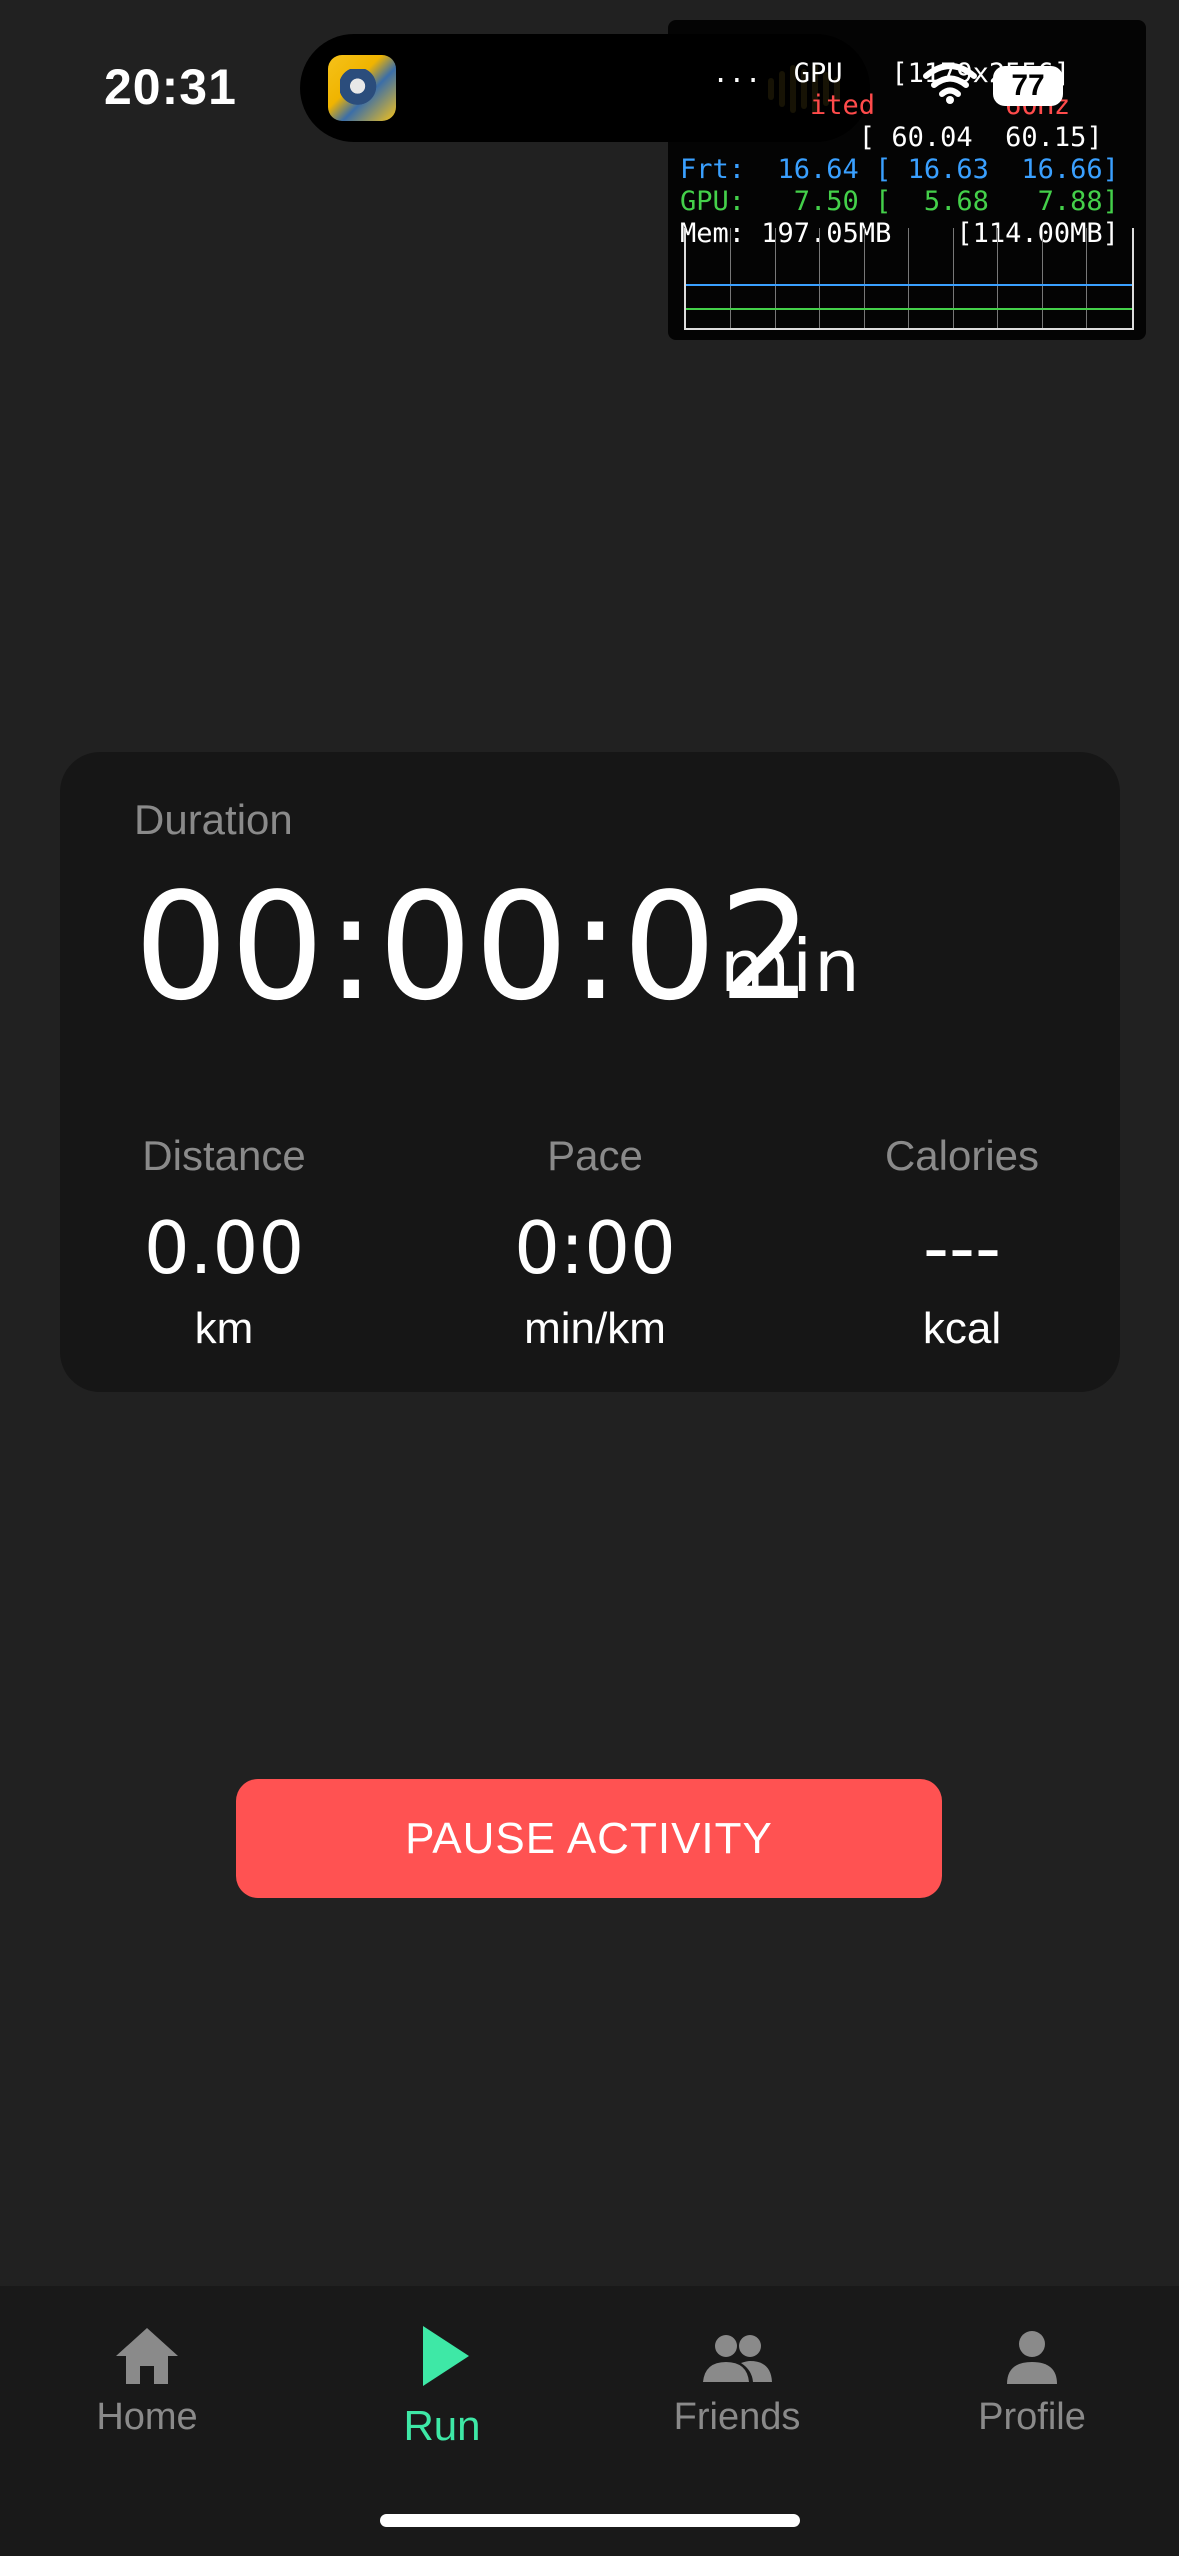 The image size is (1179, 2556). I want to click on hud-line: GPU: 7.50 [ 5.68 7.88], so click(899, 201).